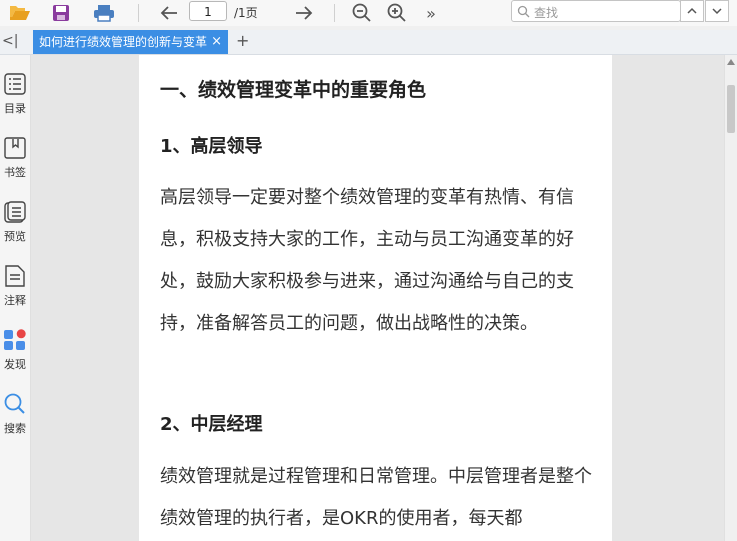 The image size is (737, 541). Describe the element at coordinates (211, 146) in the screenshot. I see `section-title: 1、高层领导` at that location.